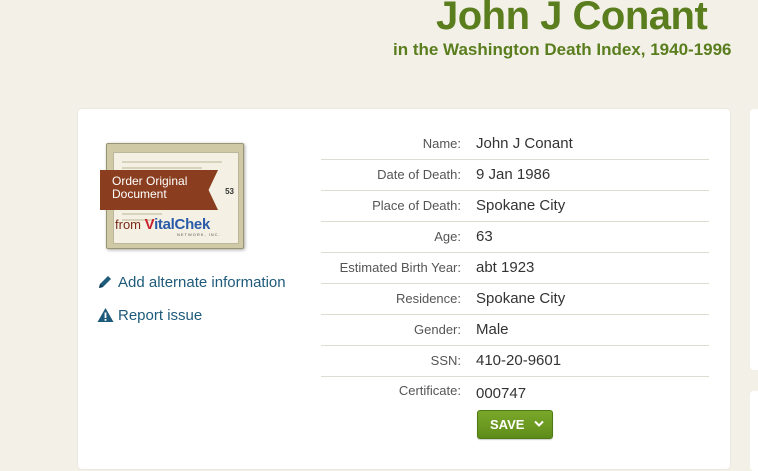 This screenshot has height=471, width=758. I want to click on detail-label: Age:, so click(447, 236).